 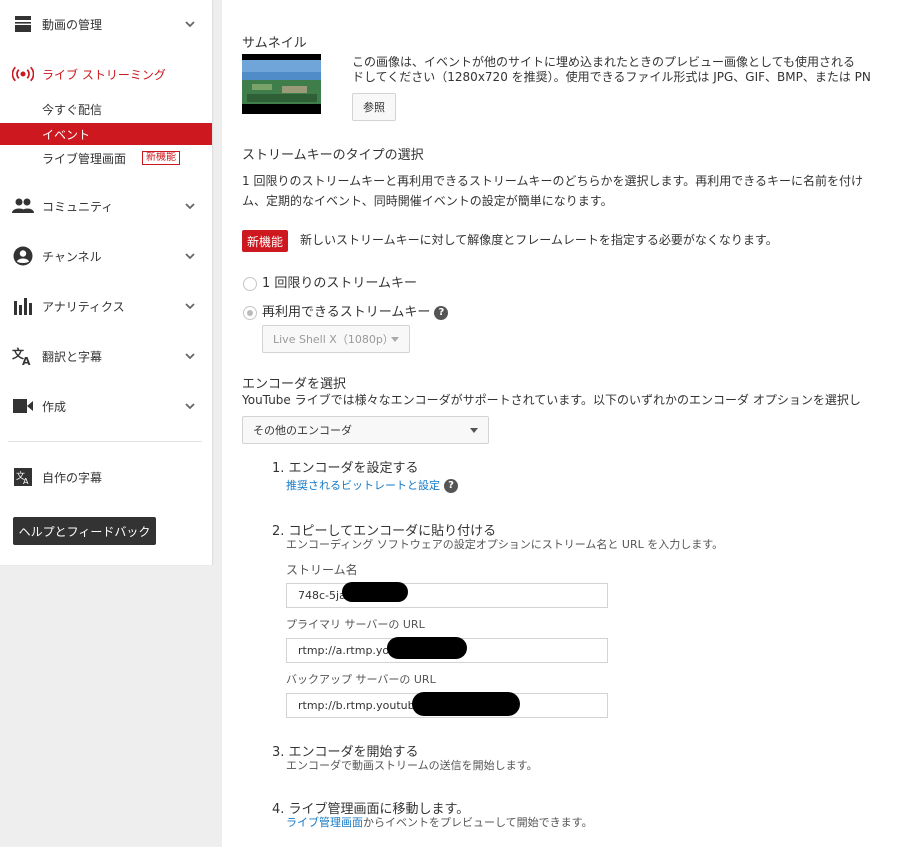 I want to click on sidebar-subitem-label: ライブ管理画面, so click(x=84, y=158).